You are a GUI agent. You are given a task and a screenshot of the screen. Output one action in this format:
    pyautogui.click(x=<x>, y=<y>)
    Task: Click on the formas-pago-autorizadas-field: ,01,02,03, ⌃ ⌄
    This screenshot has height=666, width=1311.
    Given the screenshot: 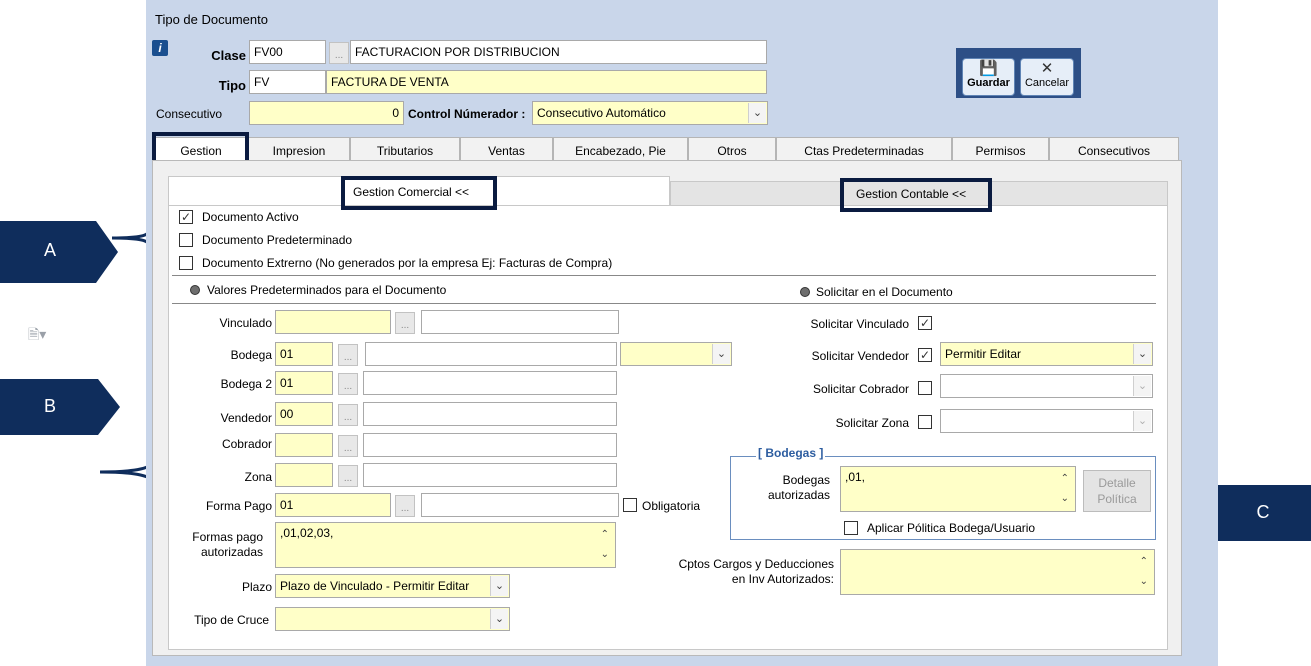 What is the action you would take?
    pyautogui.click(x=445, y=545)
    